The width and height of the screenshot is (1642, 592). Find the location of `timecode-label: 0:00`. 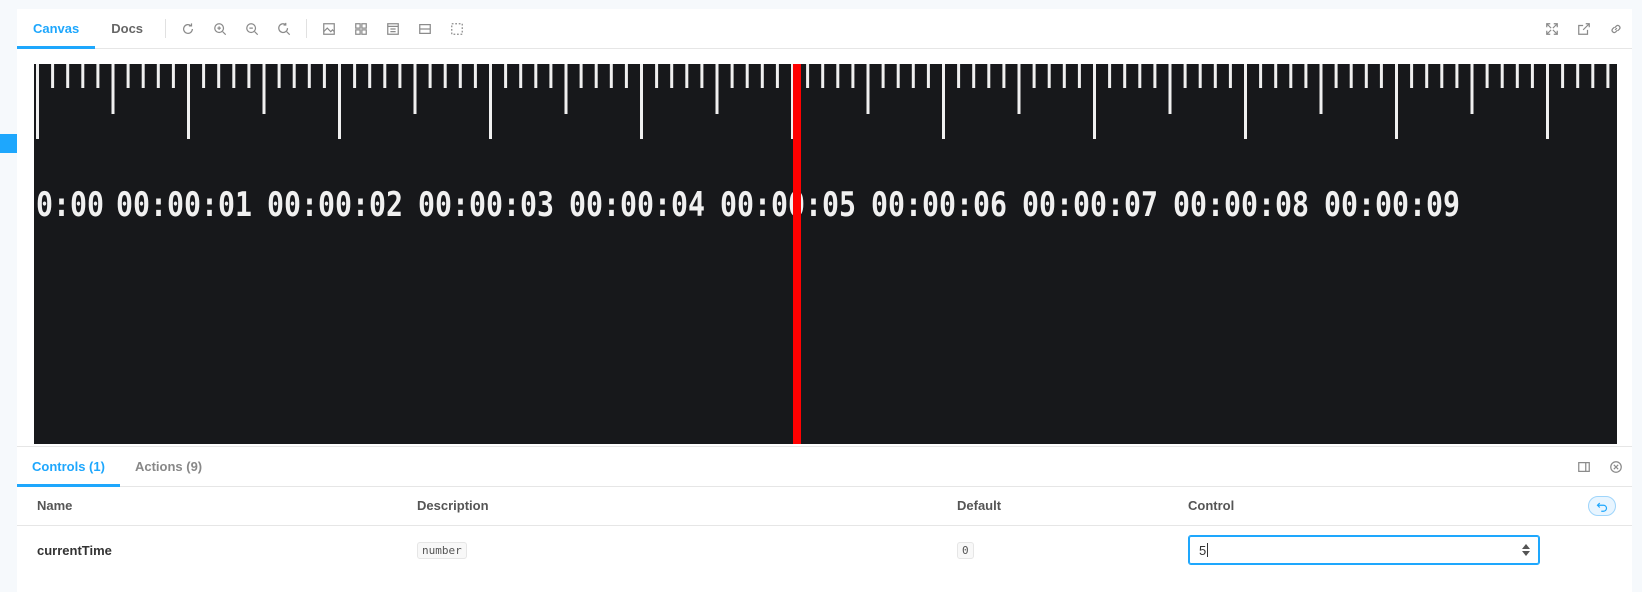

timecode-label: 0:00 is located at coordinates (70, 205).